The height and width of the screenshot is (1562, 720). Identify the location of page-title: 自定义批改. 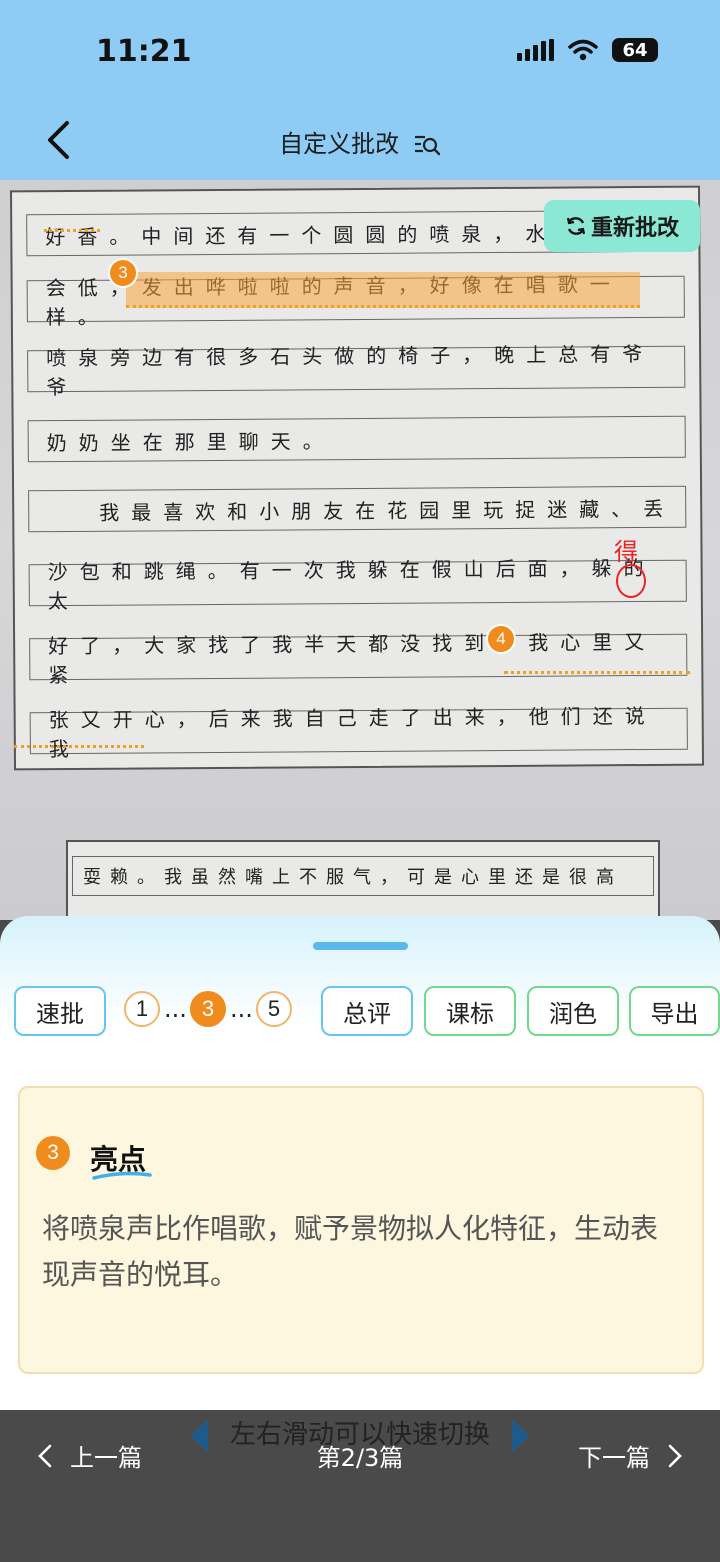
(360, 141).